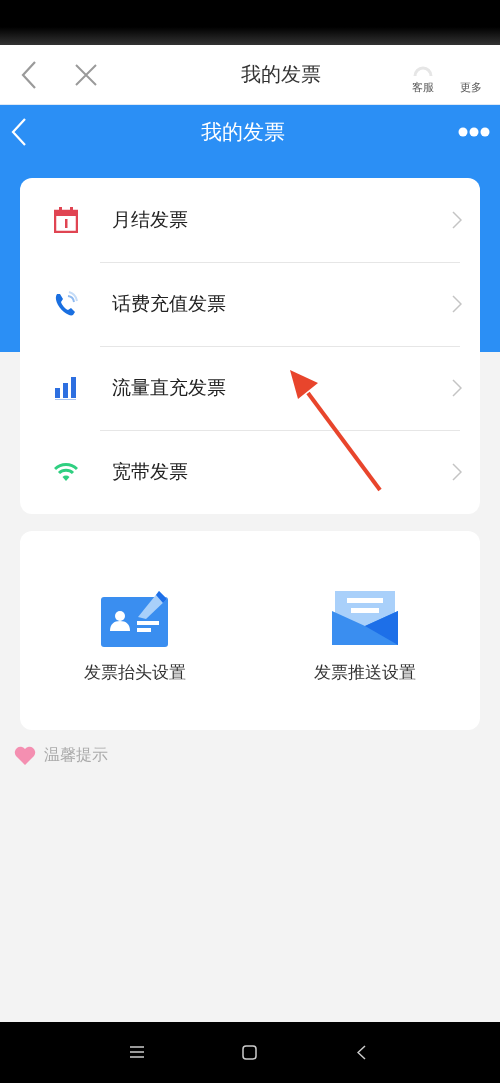  What do you see at coordinates (243, 132) in the screenshot?
I see `app-title: 我的发票` at bounding box center [243, 132].